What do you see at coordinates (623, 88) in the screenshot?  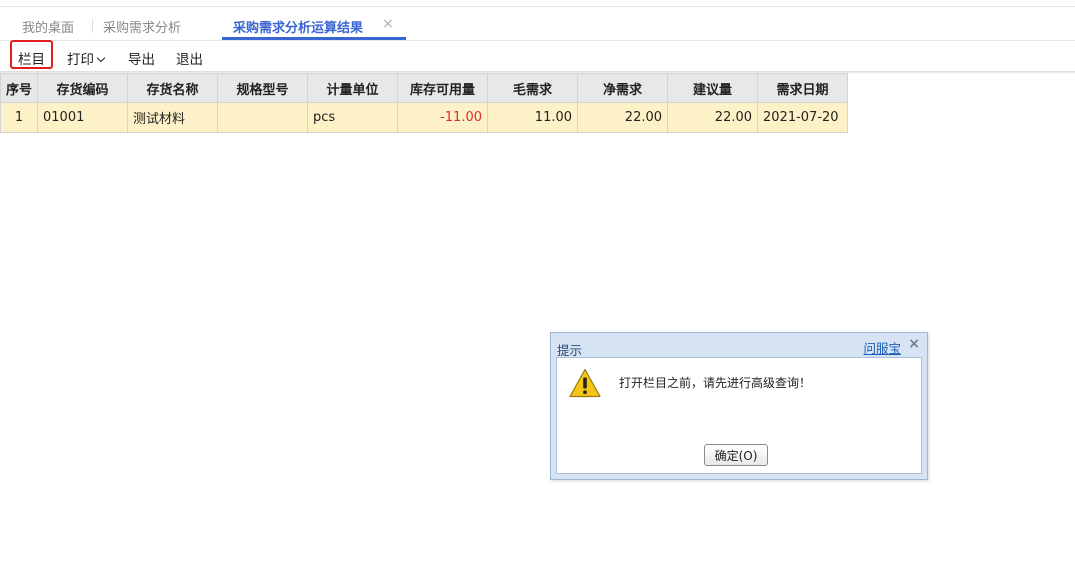 I see `col-header-net-demand: 净需求` at bounding box center [623, 88].